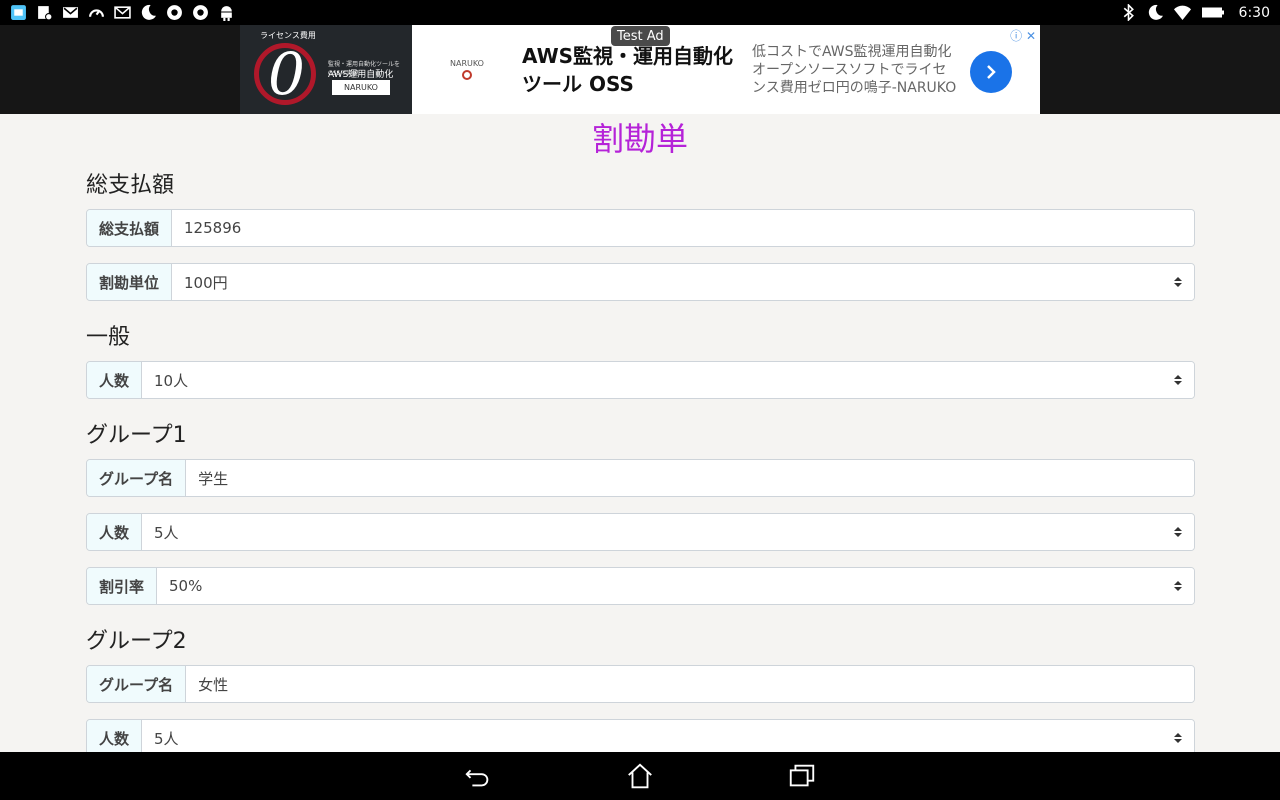 Image resolution: width=1280 pixels, height=800 pixels. I want to click on recents-icon, so click(802, 775).